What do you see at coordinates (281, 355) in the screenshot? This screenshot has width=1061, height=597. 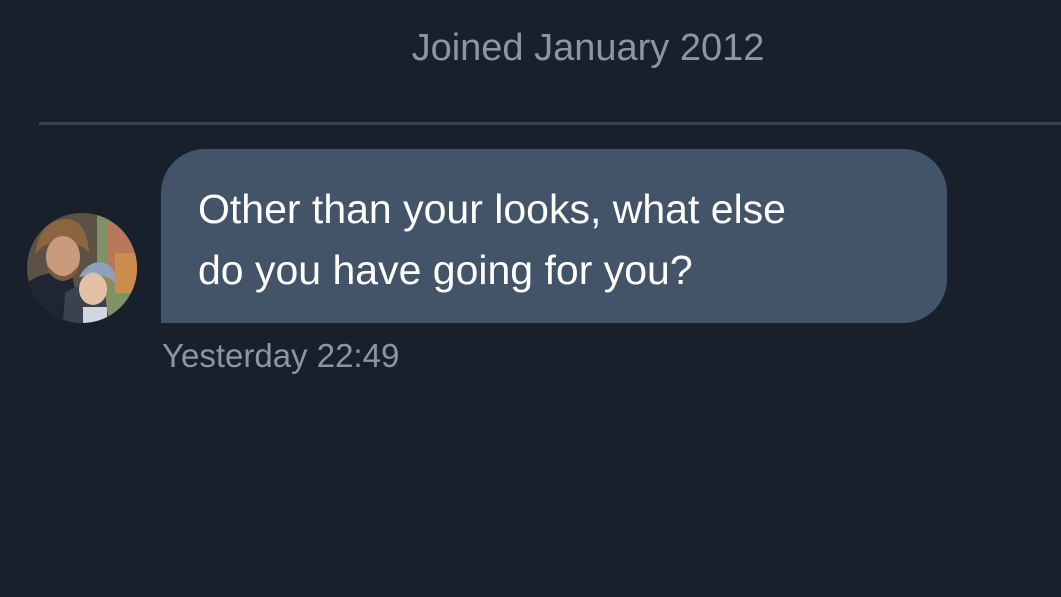 I see `message-timestamp: Yesterday 22:49` at bounding box center [281, 355].